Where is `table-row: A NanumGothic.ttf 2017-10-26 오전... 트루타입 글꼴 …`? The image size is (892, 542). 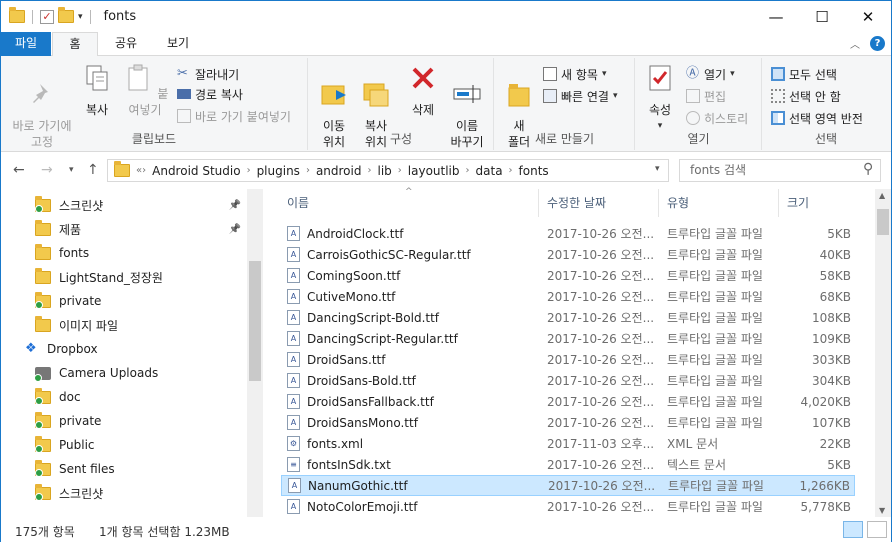
table-row: A NanumGothic.ttf 2017-10-26 오전... 트루타입 글꼴 … is located at coordinates (568, 485).